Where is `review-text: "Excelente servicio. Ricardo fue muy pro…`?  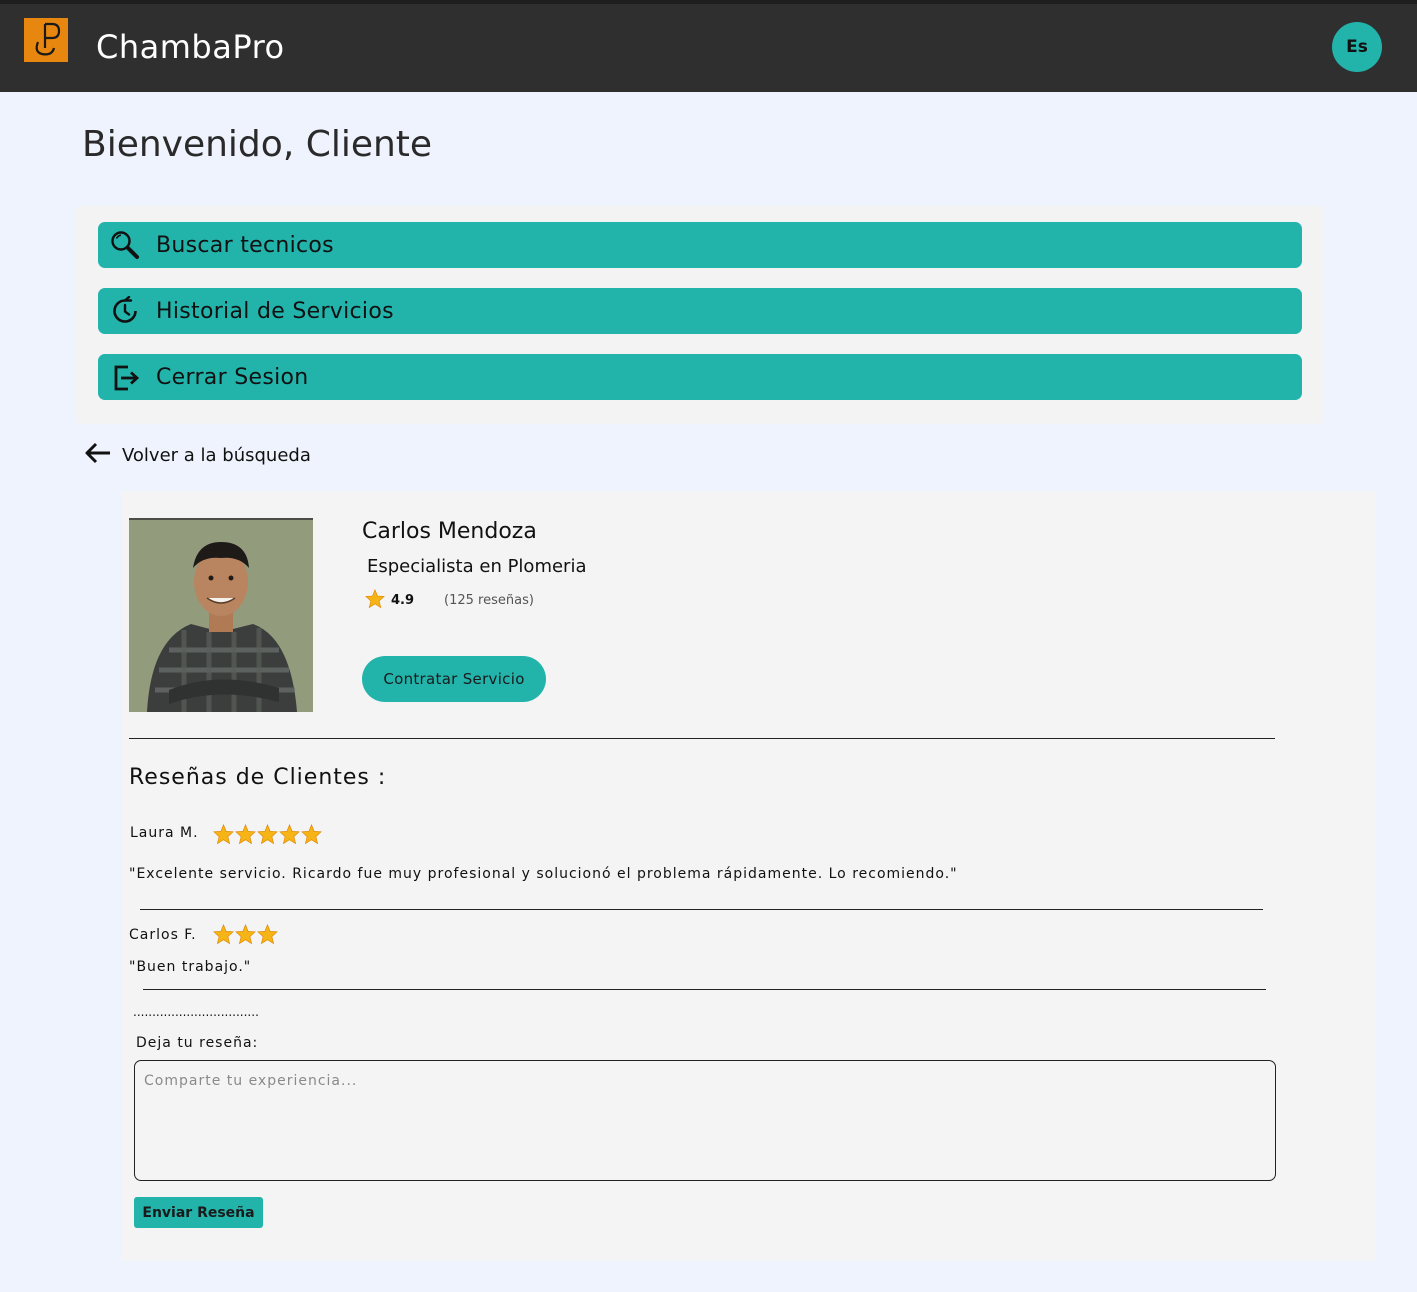
review-text: "Excelente servicio. Ricardo fue muy pro… is located at coordinates (543, 874).